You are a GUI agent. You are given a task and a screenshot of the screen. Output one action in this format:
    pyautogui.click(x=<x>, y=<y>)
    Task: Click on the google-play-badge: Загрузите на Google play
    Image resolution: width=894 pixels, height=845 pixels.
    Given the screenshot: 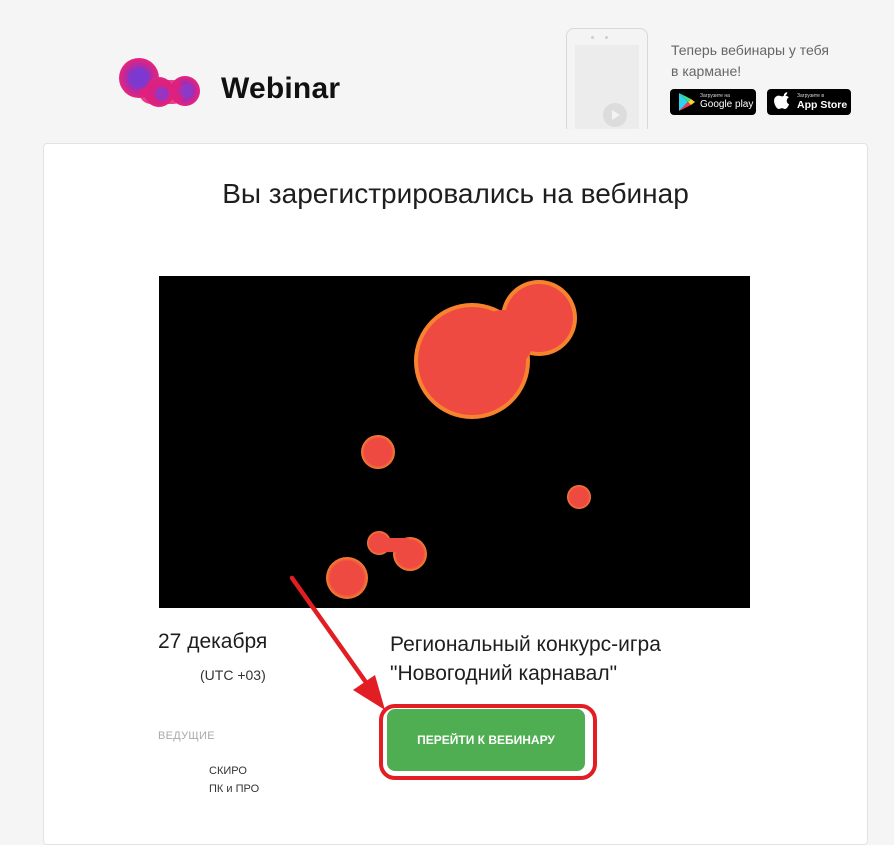 What is the action you would take?
    pyautogui.click(x=713, y=102)
    